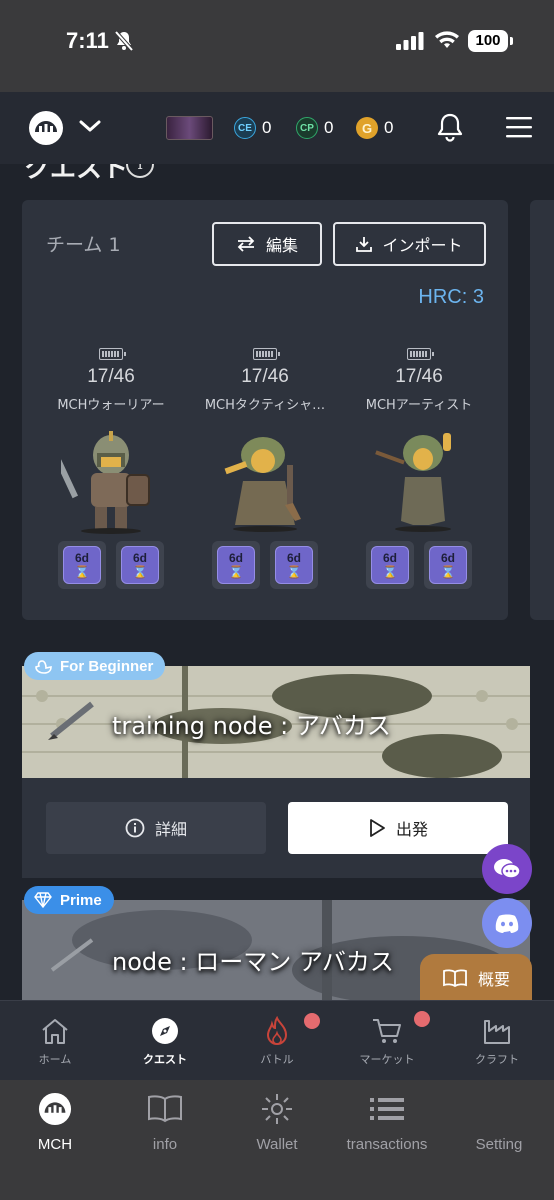  What do you see at coordinates (165, 1109) in the screenshot?
I see `book-icon` at bounding box center [165, 1109].